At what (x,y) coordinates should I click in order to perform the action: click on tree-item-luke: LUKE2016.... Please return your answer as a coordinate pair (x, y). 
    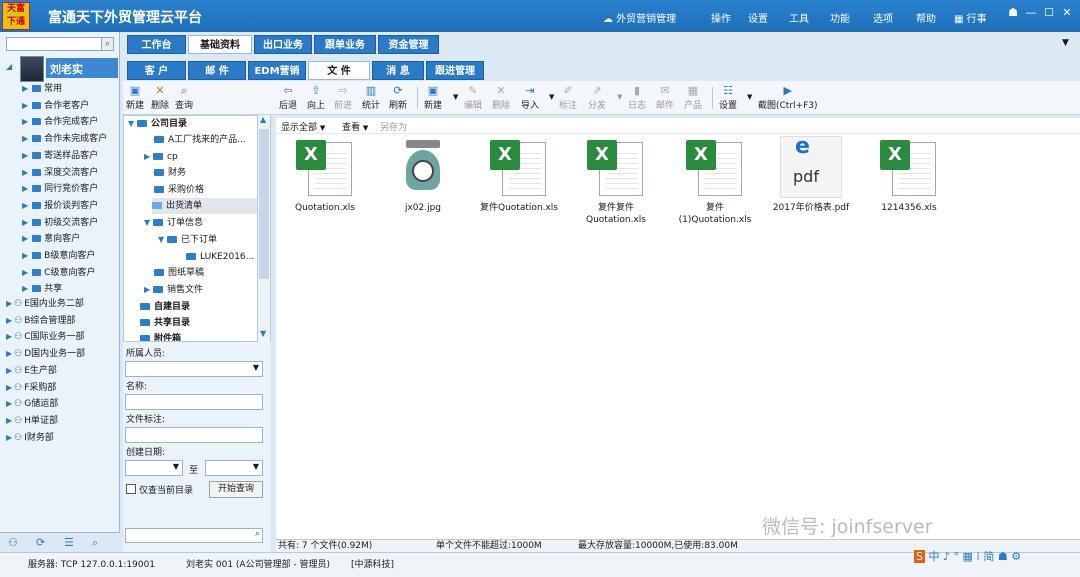
    Looking at the image, I should click on (220, 257).